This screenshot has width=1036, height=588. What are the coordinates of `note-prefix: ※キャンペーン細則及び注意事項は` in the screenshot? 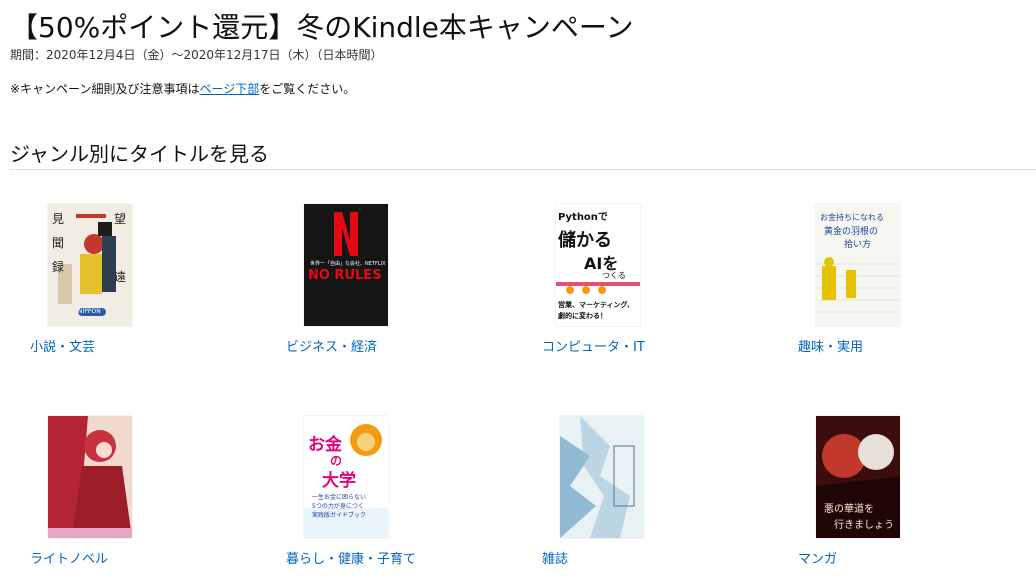 It's located at (105, 89).